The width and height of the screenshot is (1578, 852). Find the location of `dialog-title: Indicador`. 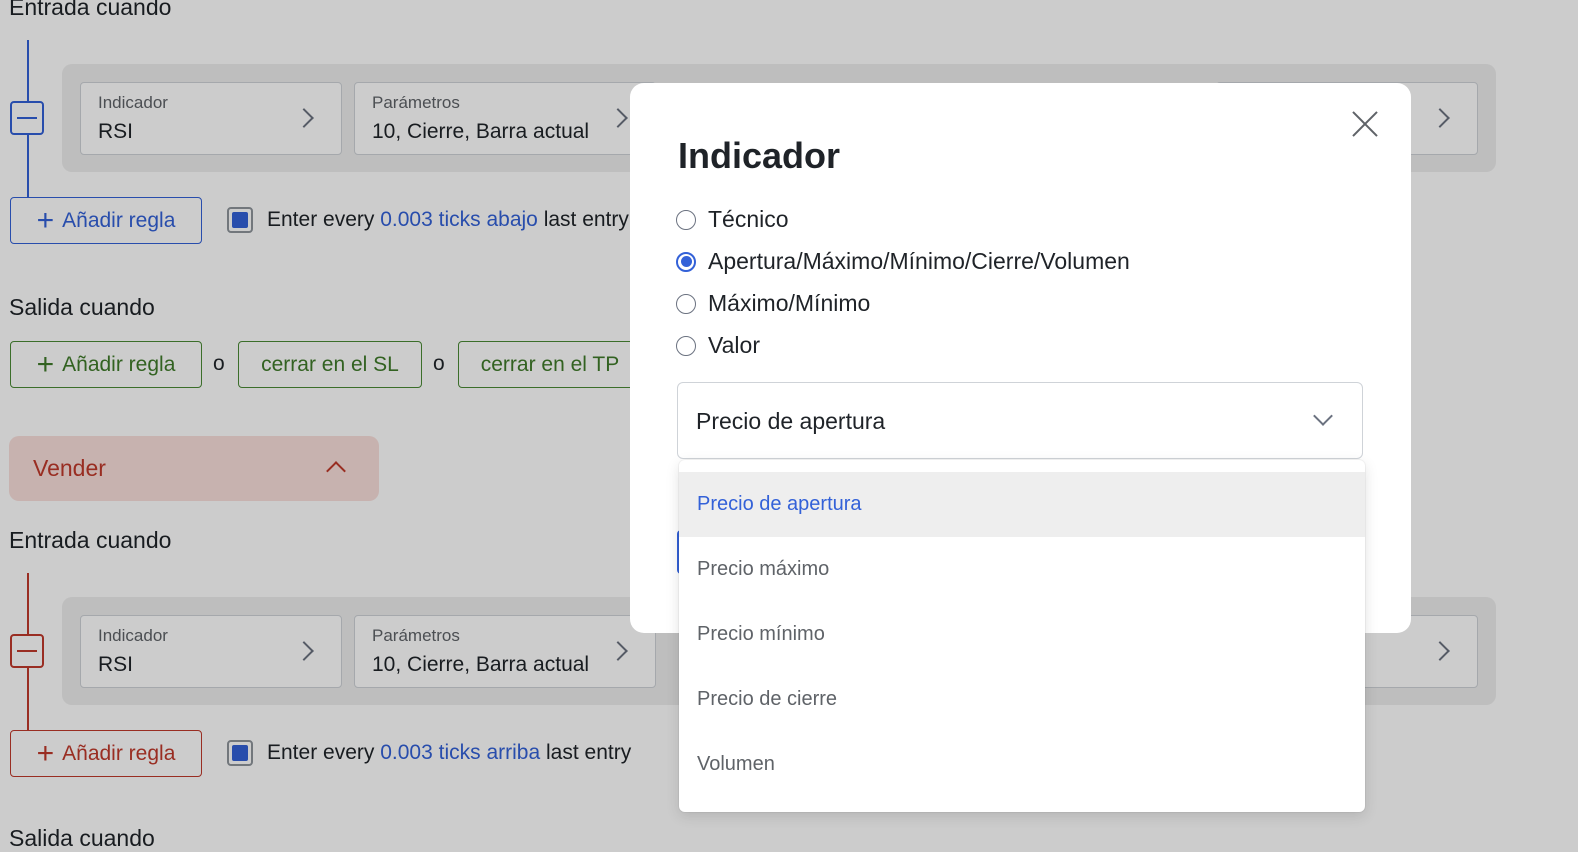

dialog-title: Indicador is located at coordinates (759, 155).